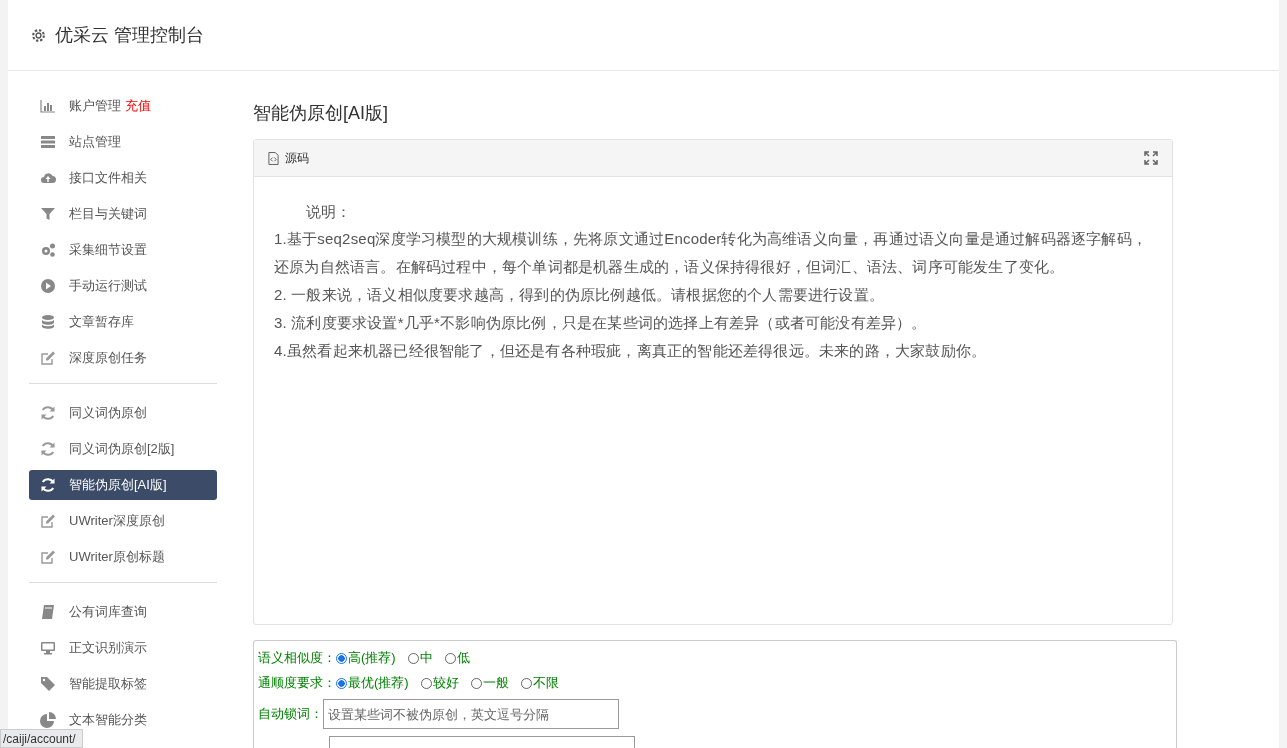 The width and height of the screenshot is (1287, 748). Describe the element at coordinates (471, 714) in the screenshot. I see `lock-words-field: 设置某些词不被伪原创，英文逗号分隔` at that location.